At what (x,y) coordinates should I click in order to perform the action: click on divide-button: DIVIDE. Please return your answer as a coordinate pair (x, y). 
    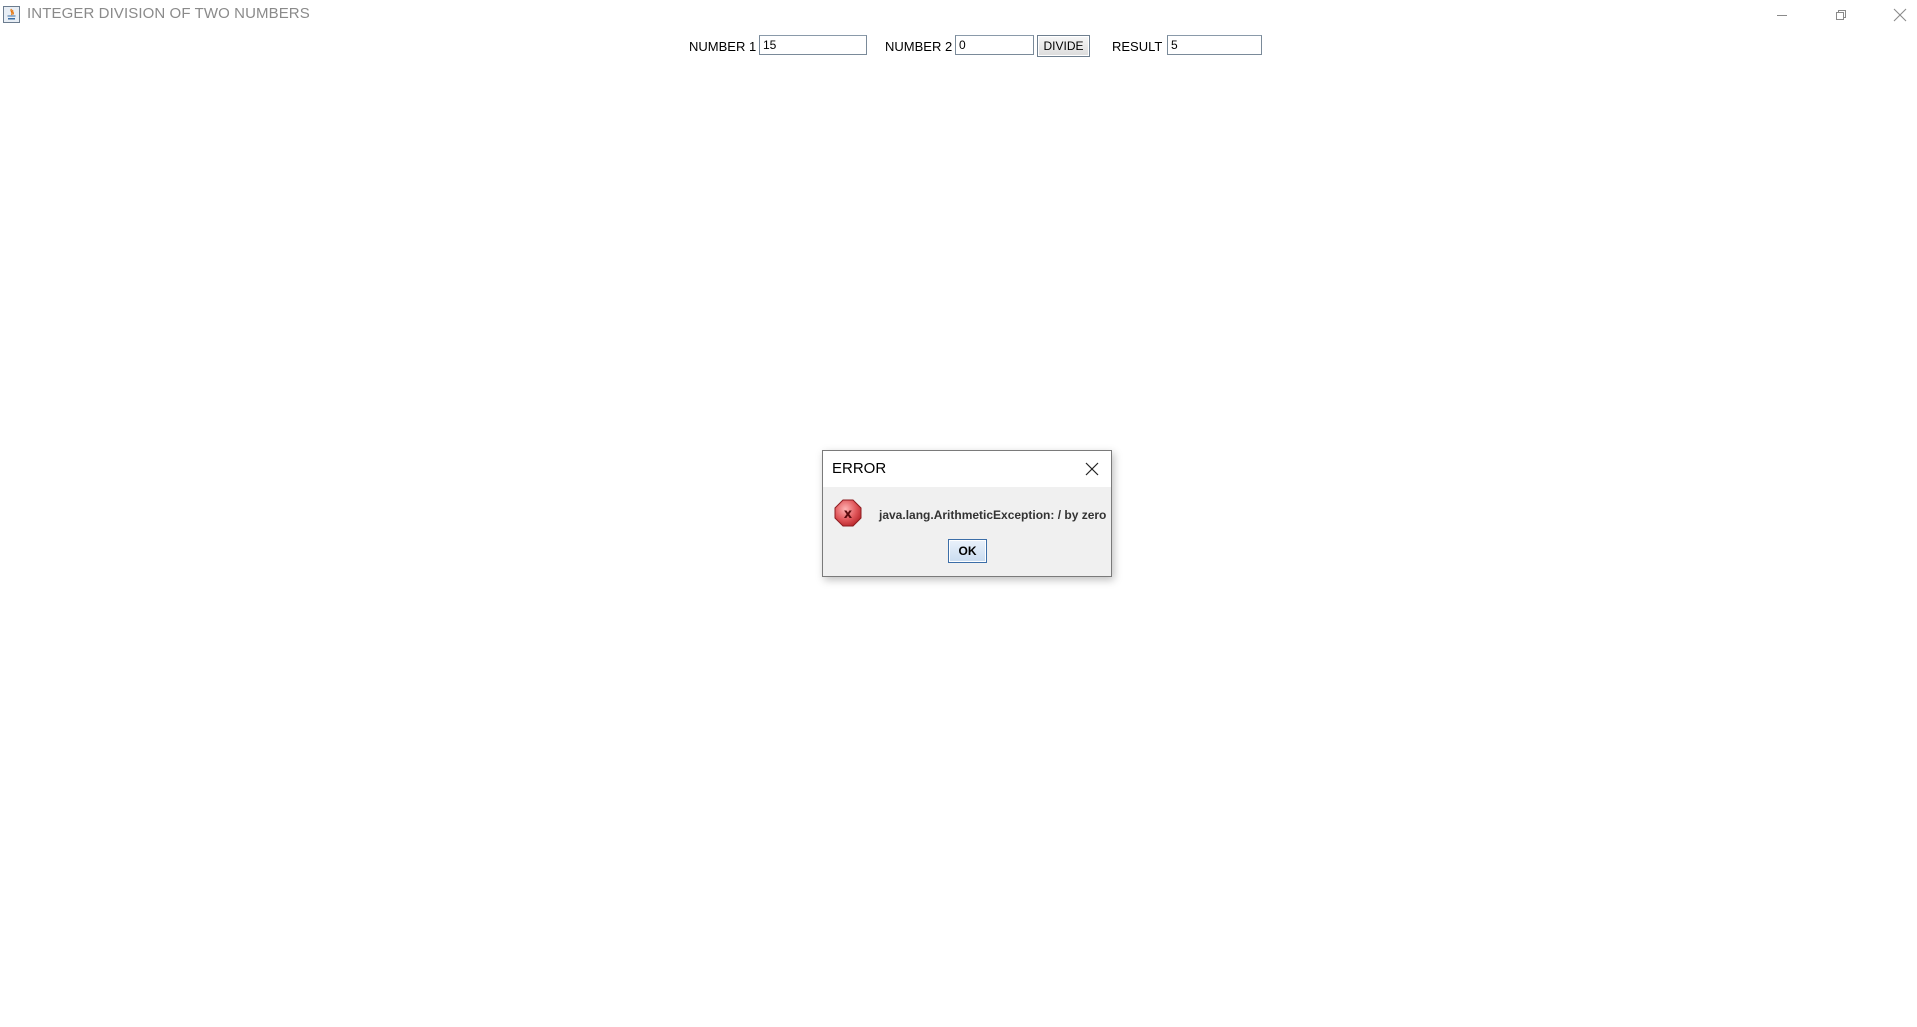
    Looking at the image, I should click on (1063, 46).